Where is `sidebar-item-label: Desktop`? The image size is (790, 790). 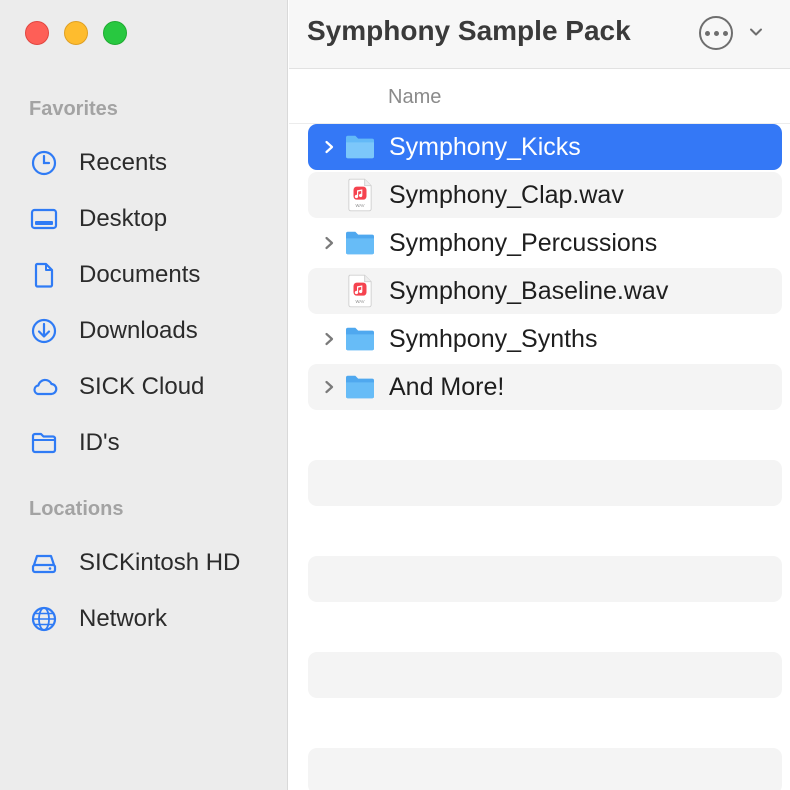 sidebar-item-label: Desktop is located at coordinates (123, 218).